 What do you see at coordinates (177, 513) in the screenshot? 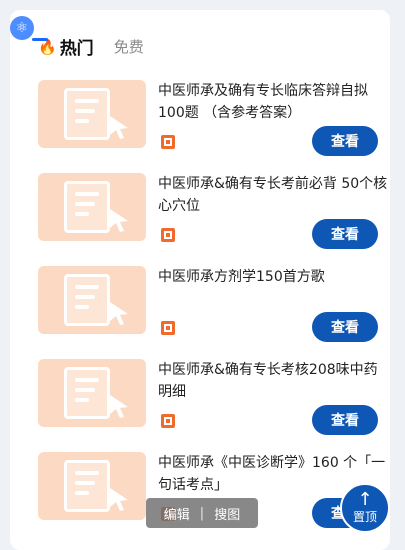
I see `edit-button: 编辑` at bounding box center [177, 513].